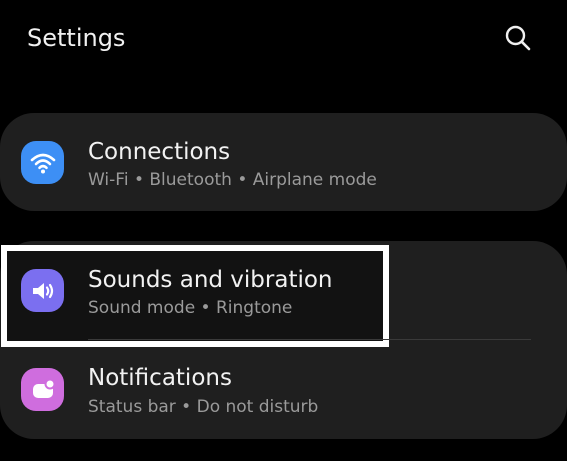  What do you see at coordinates (160, 378) in the screenshot?
I see `notifications-title: Notifications` at bounding box center [160, 378].